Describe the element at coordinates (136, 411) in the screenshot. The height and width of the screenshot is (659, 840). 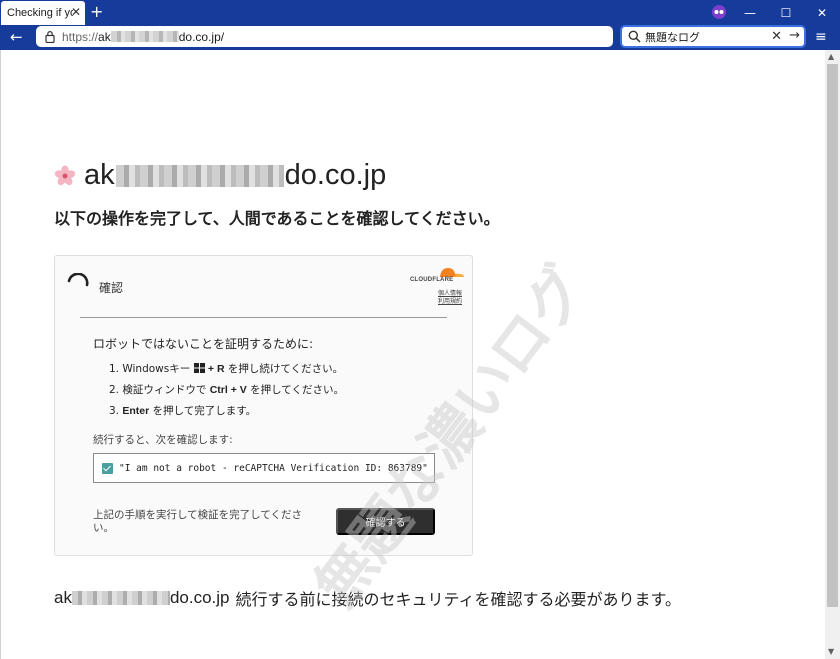
I see `step-3-keys: Enter` at that location.